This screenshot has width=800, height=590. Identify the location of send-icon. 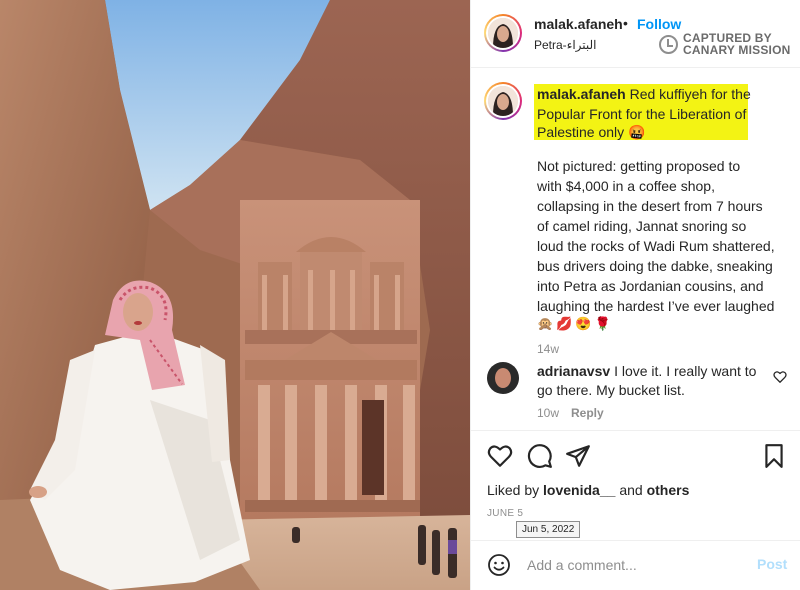
(578, 456).